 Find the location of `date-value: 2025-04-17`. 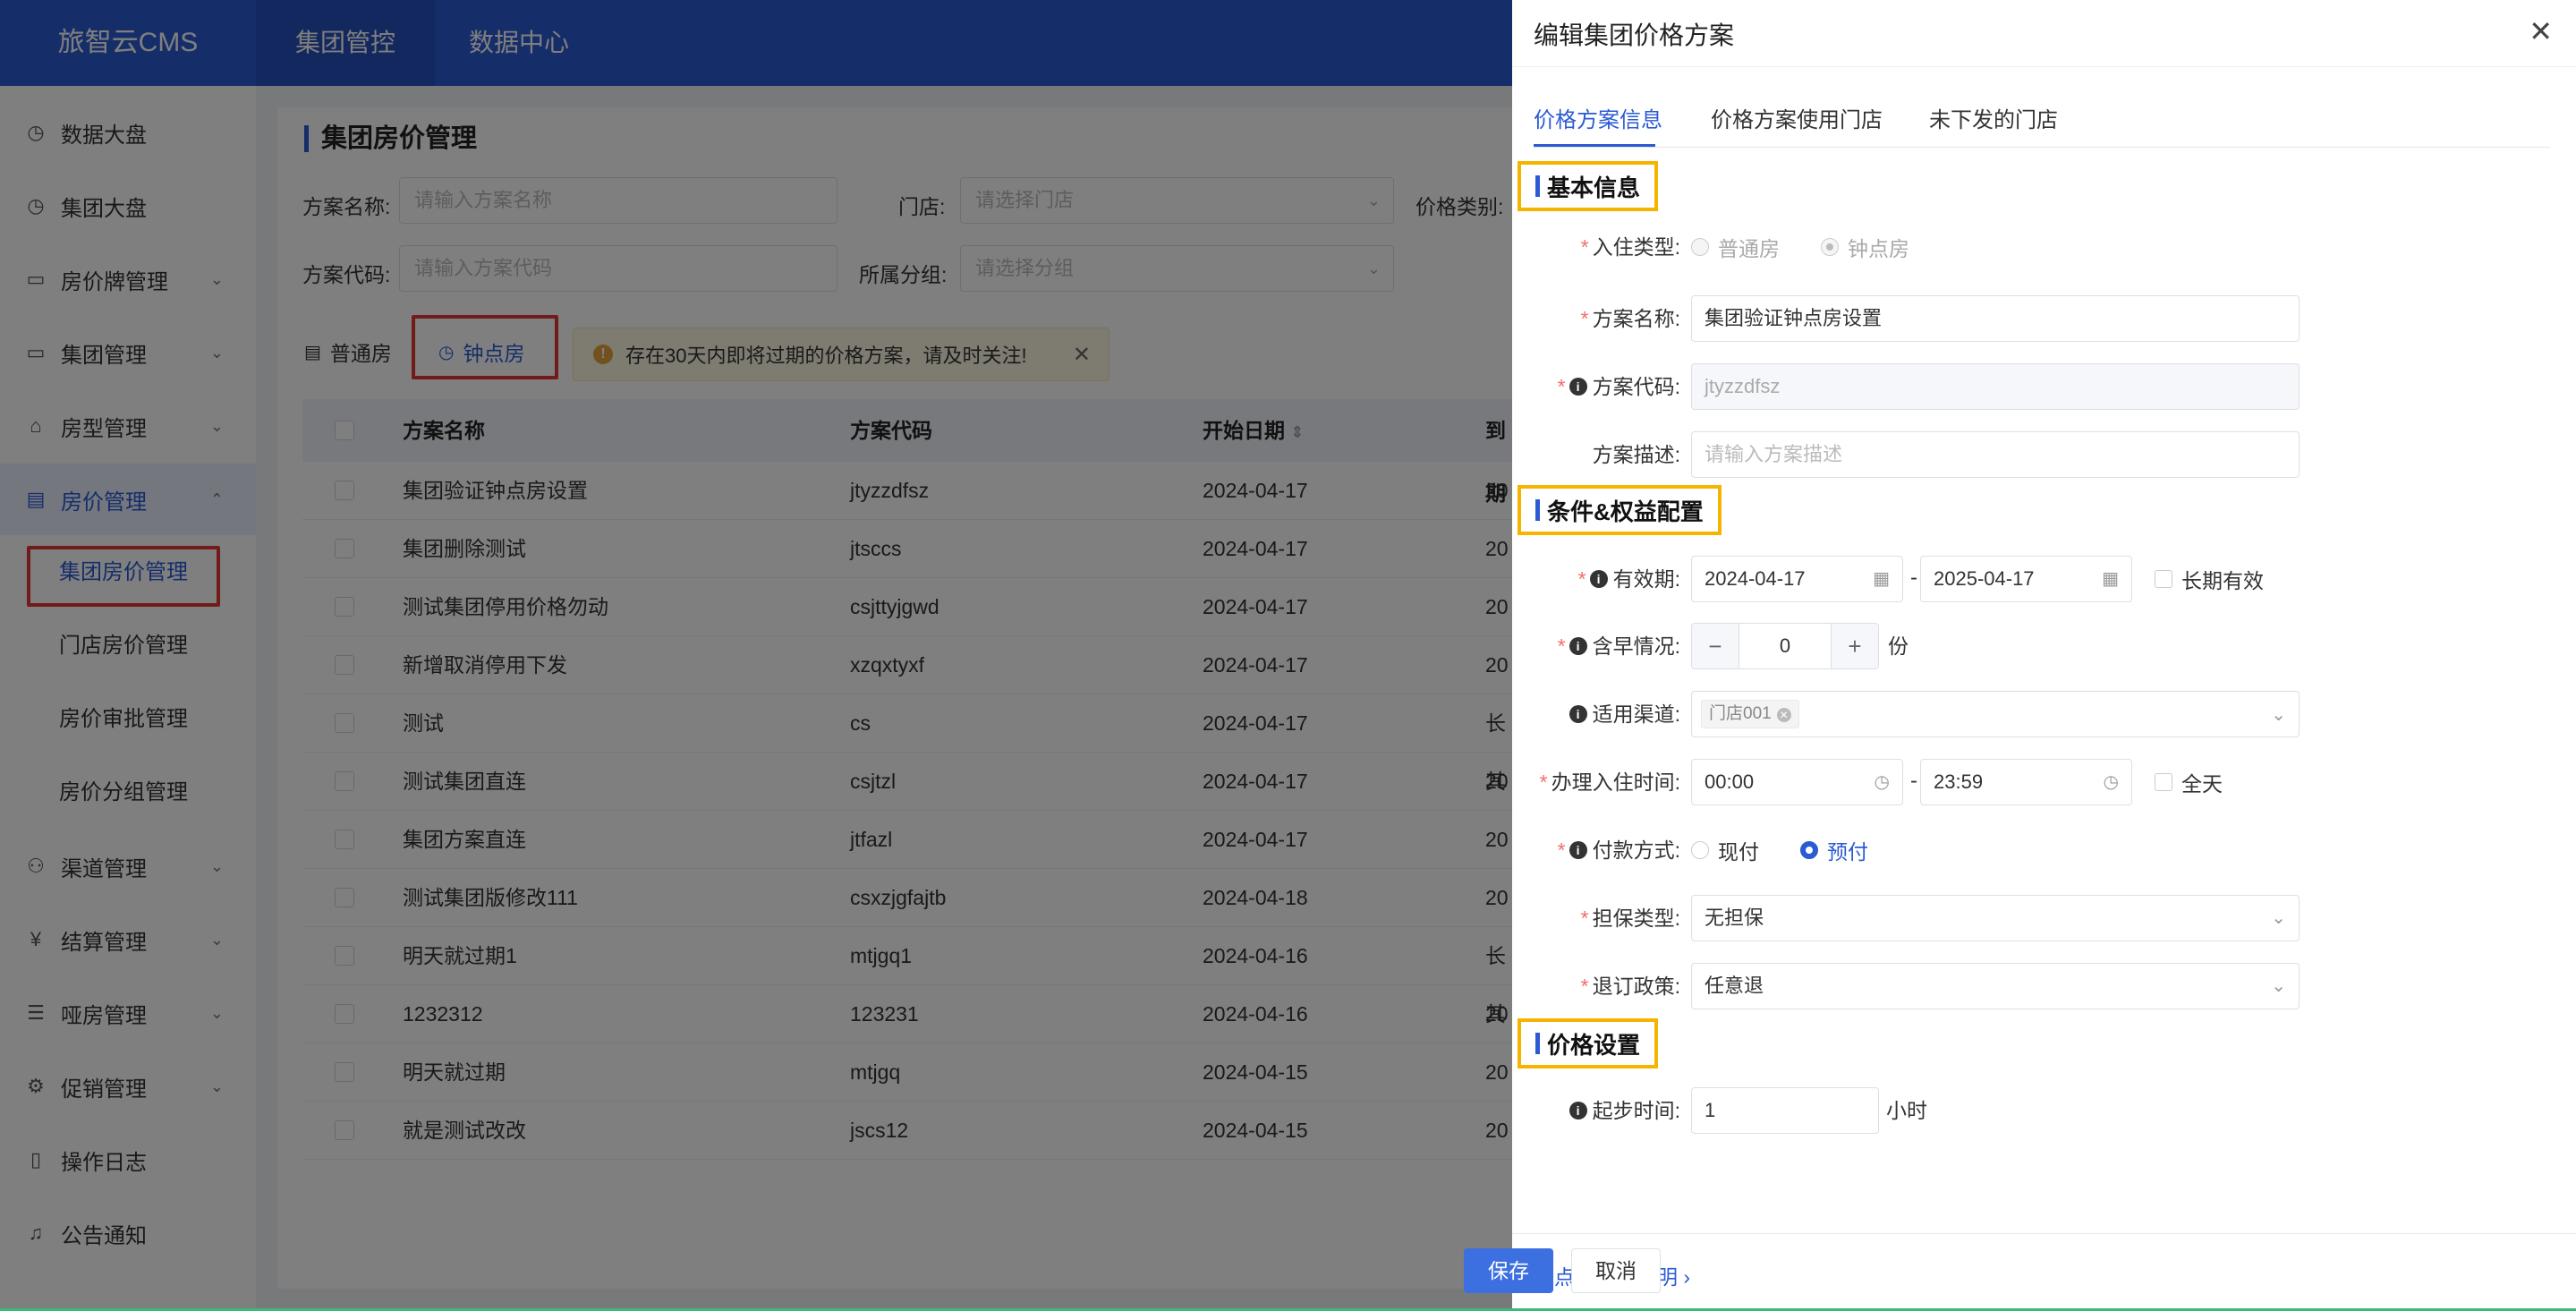

date-value: 2025-04-17 is located at coordinates (1984, 578).